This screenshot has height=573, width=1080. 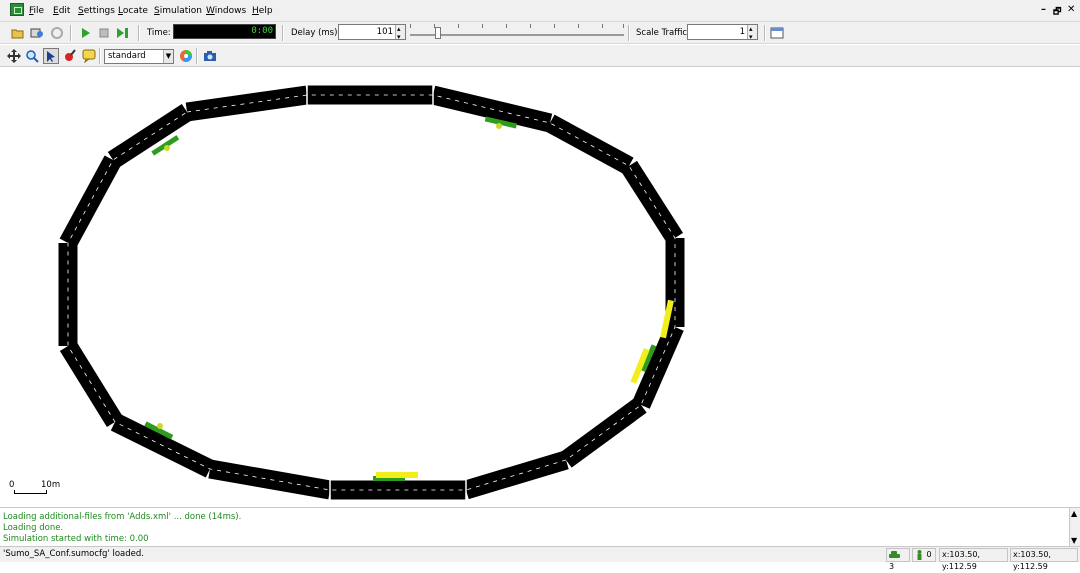 What do you see at coordinates (973, 559) in the screenshot?
I see `cursor-coordinates: x:103.50, y:112.59` at bounding box center [973, 559].